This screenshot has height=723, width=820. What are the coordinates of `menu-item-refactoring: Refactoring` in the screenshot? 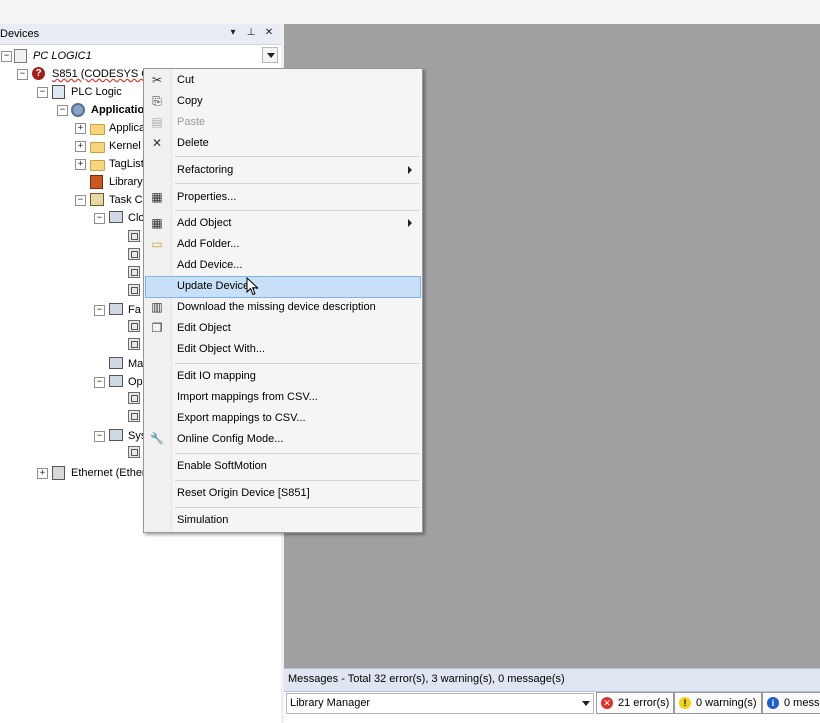 It's located at (283, 170).